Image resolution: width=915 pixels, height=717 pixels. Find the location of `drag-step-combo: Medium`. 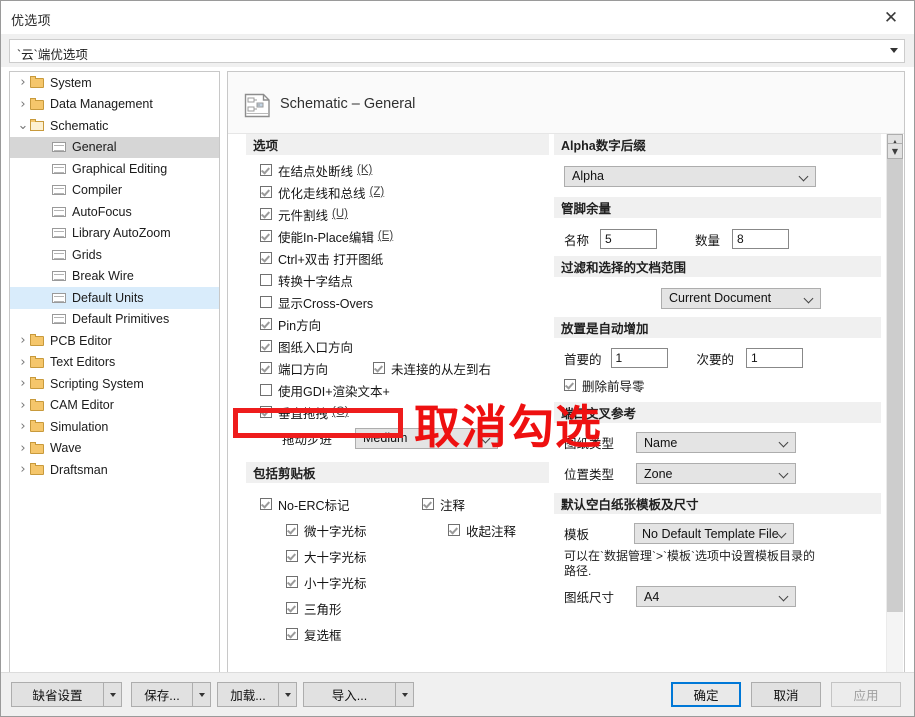

drag-step-combo: Medium is located at coordinates (427, 438).